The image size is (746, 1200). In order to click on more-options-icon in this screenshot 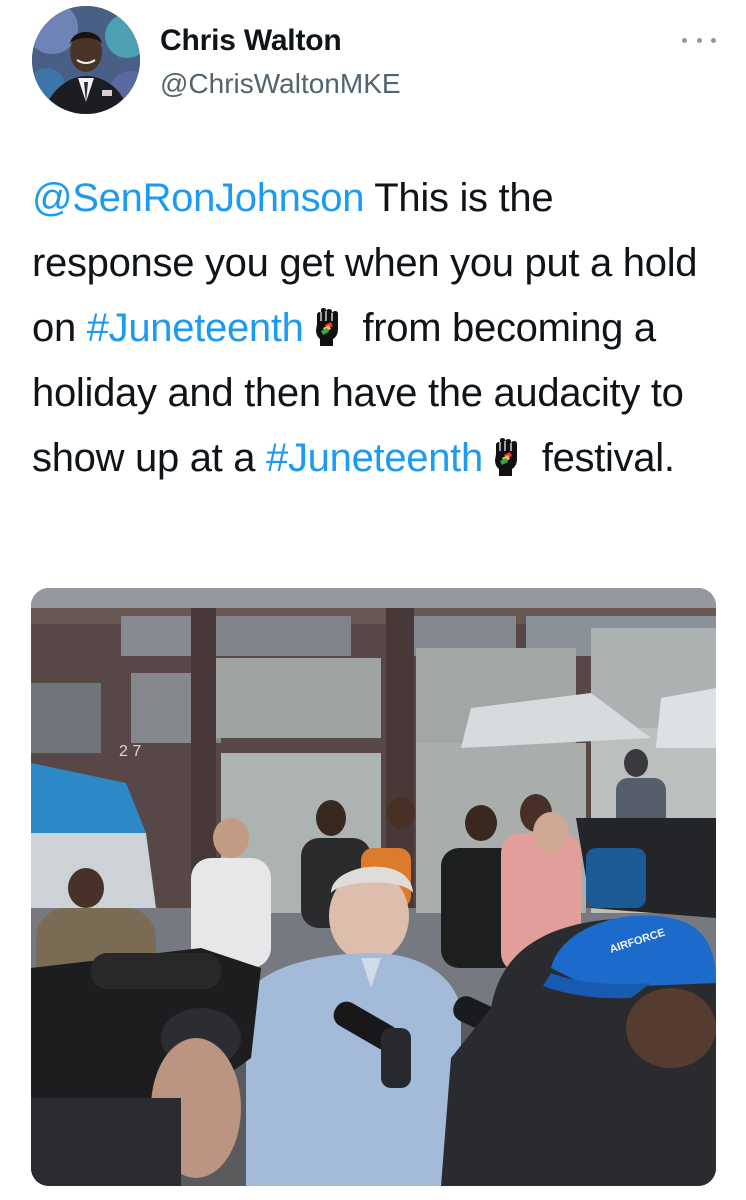, I will do `click(699, 40)`.